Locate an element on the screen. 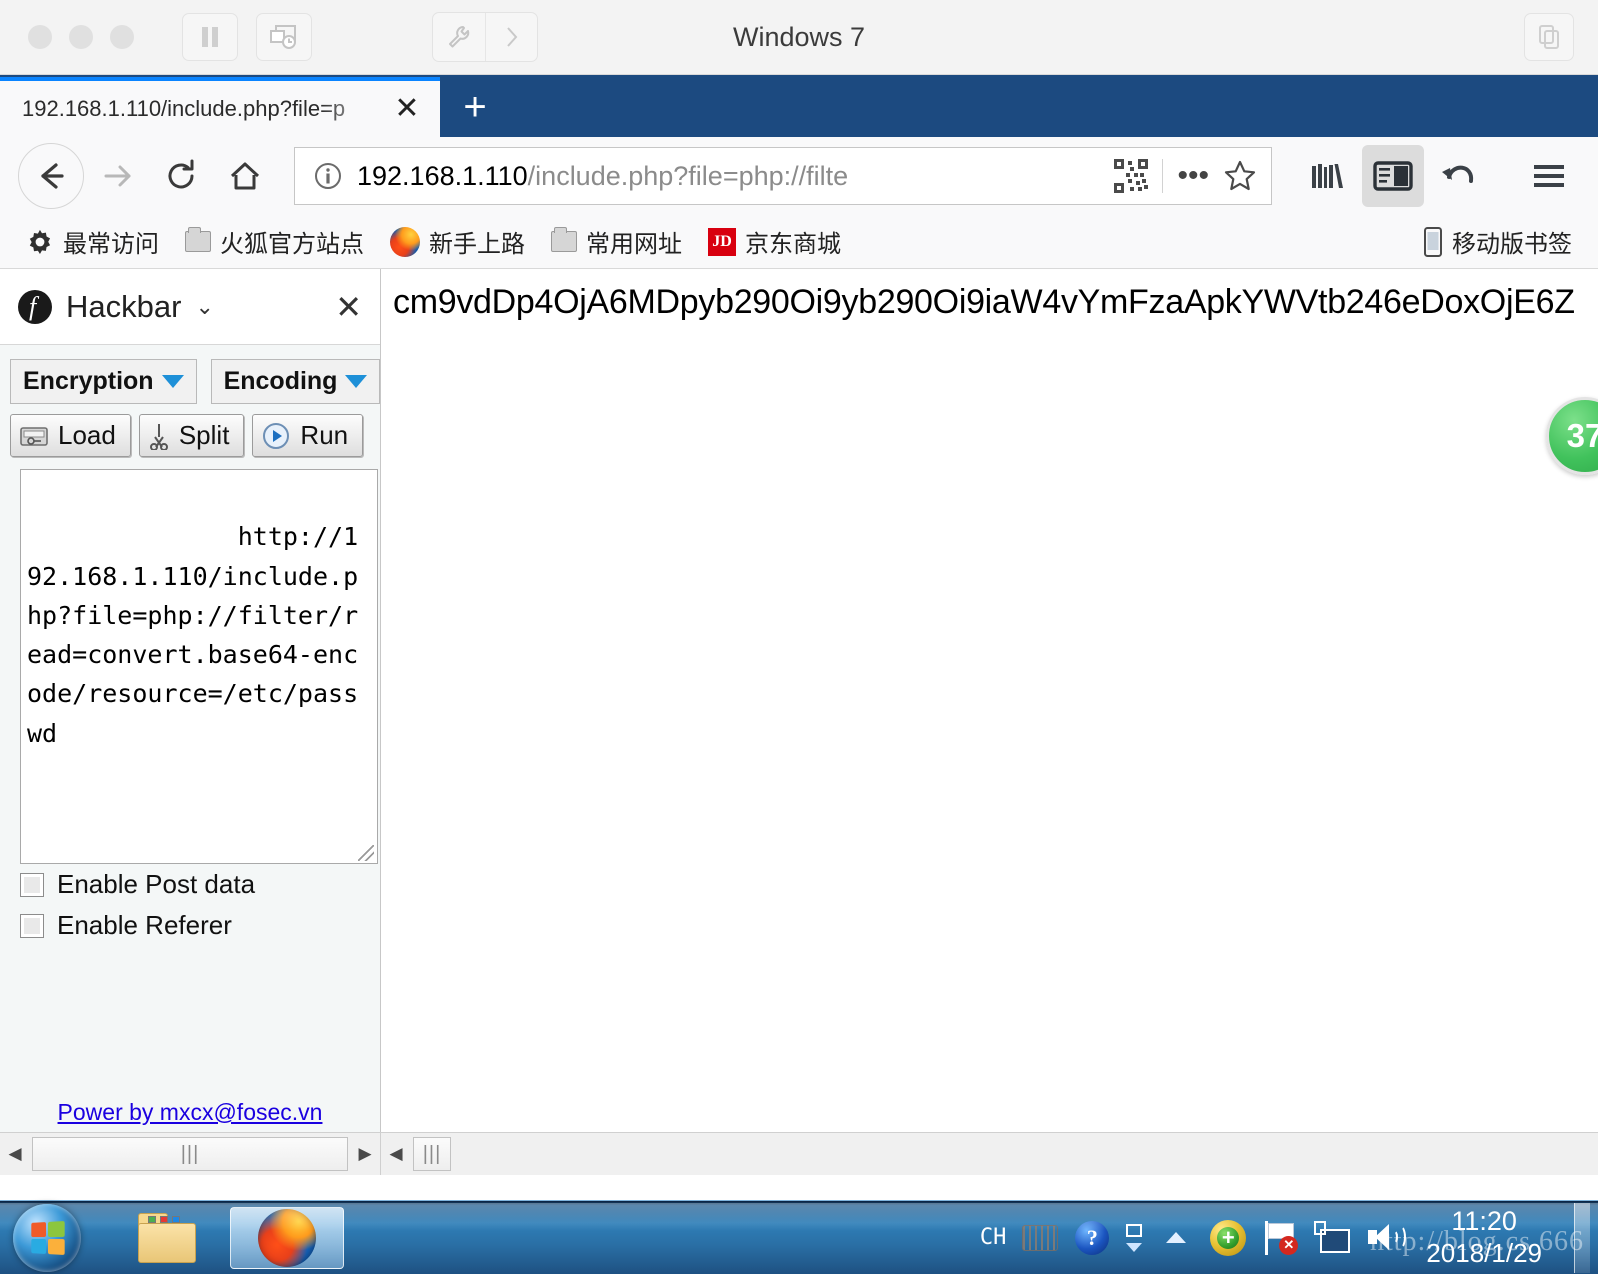  scroll-right-arrow-icon: ▶ is located at coordinates (365, 1154).